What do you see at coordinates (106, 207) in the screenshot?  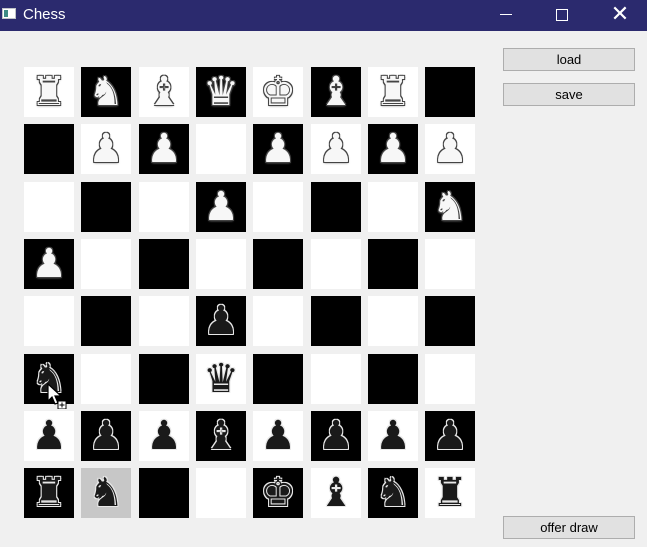 I see `square-b6` at bounding box center [106, 207].